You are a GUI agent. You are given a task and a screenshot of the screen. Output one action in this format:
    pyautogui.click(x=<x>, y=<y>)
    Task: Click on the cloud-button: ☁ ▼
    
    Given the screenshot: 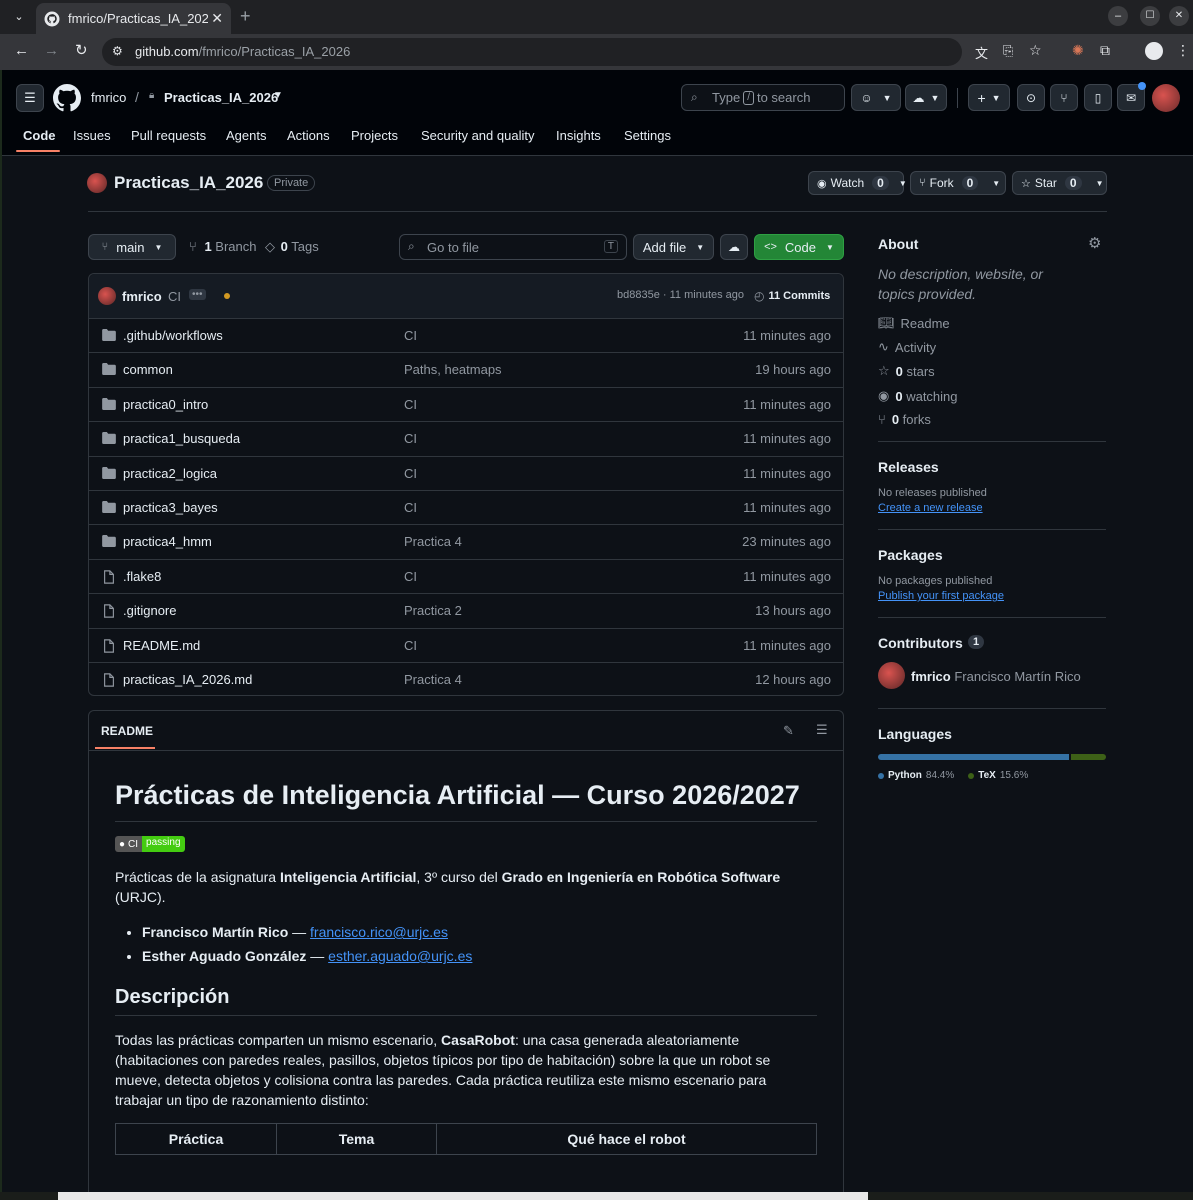 What is the action you would take?
    pyautogui.click(x=926, y=97)
    